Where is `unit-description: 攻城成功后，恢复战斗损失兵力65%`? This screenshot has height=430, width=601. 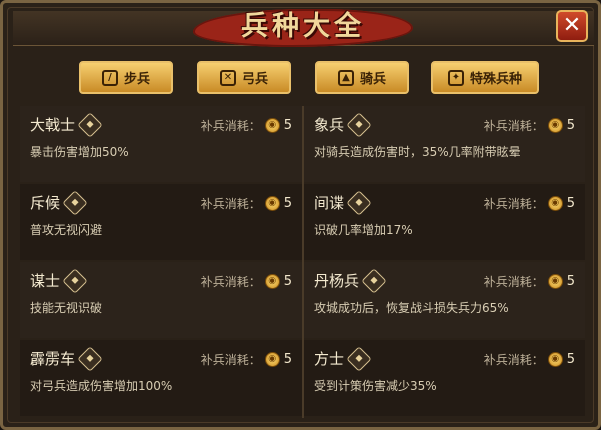 unit-description: 攻城成功后，恢复战斗损失兵力65% is located at coordinates (411, 308).